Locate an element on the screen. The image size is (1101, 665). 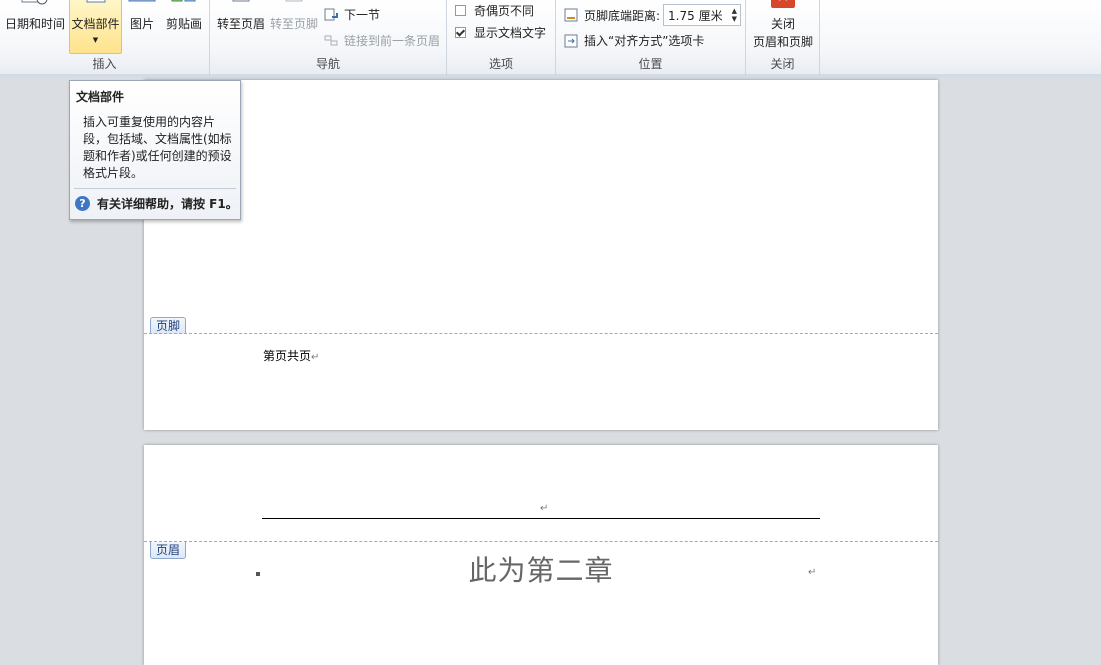
footer-text-line: 第页共页↵ is located at coordinates (291, 355).